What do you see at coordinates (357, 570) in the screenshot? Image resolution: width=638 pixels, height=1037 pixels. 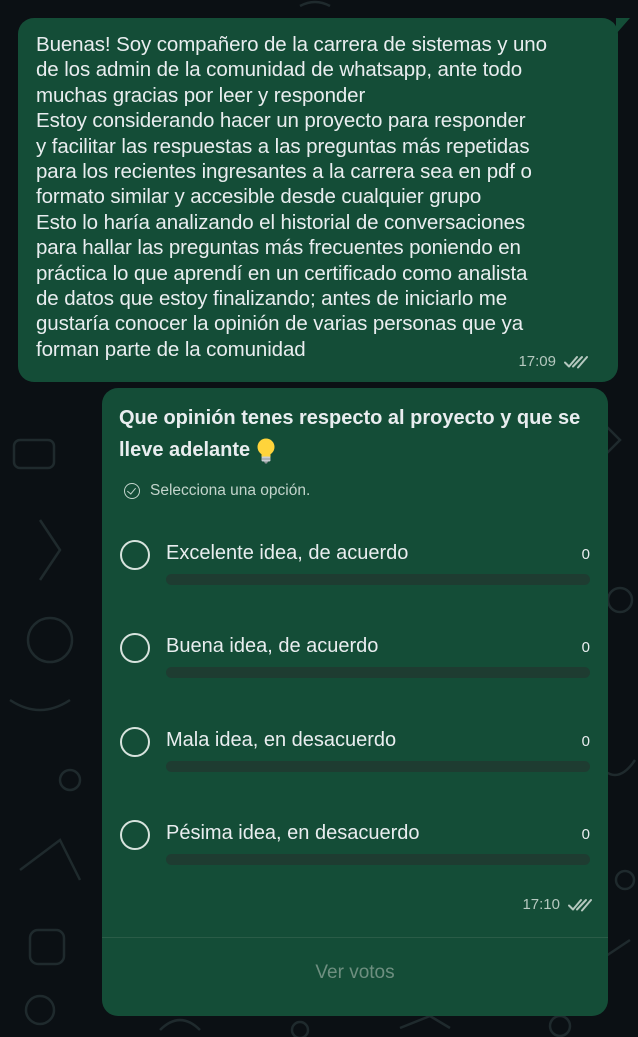 I see `poll-option: Excelente idea, de acuerdo 0` at bounding box center [357, 570].